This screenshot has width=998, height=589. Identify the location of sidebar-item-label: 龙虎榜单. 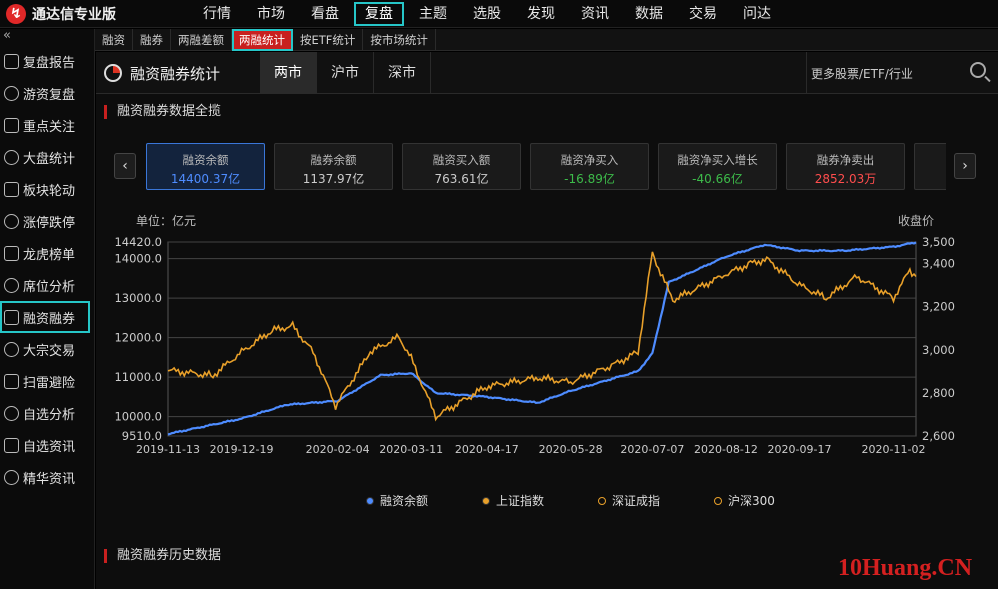
(49, 255).